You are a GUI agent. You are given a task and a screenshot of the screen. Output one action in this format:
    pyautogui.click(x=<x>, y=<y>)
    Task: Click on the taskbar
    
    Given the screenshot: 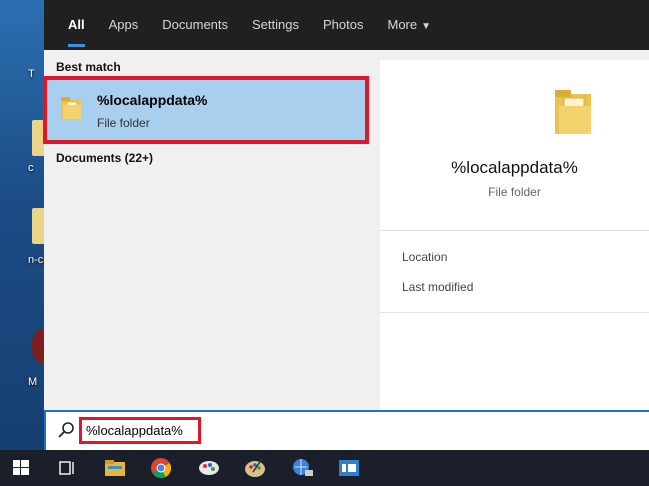 What is the action you would take?
    pyautogui.click(x=324, y=468)
    